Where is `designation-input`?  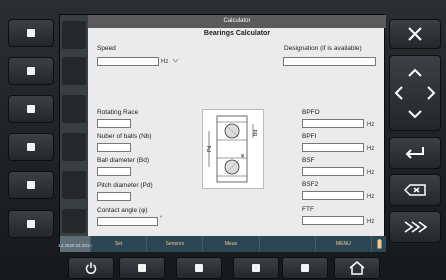 designation-input is located at coordinates (329, 61).